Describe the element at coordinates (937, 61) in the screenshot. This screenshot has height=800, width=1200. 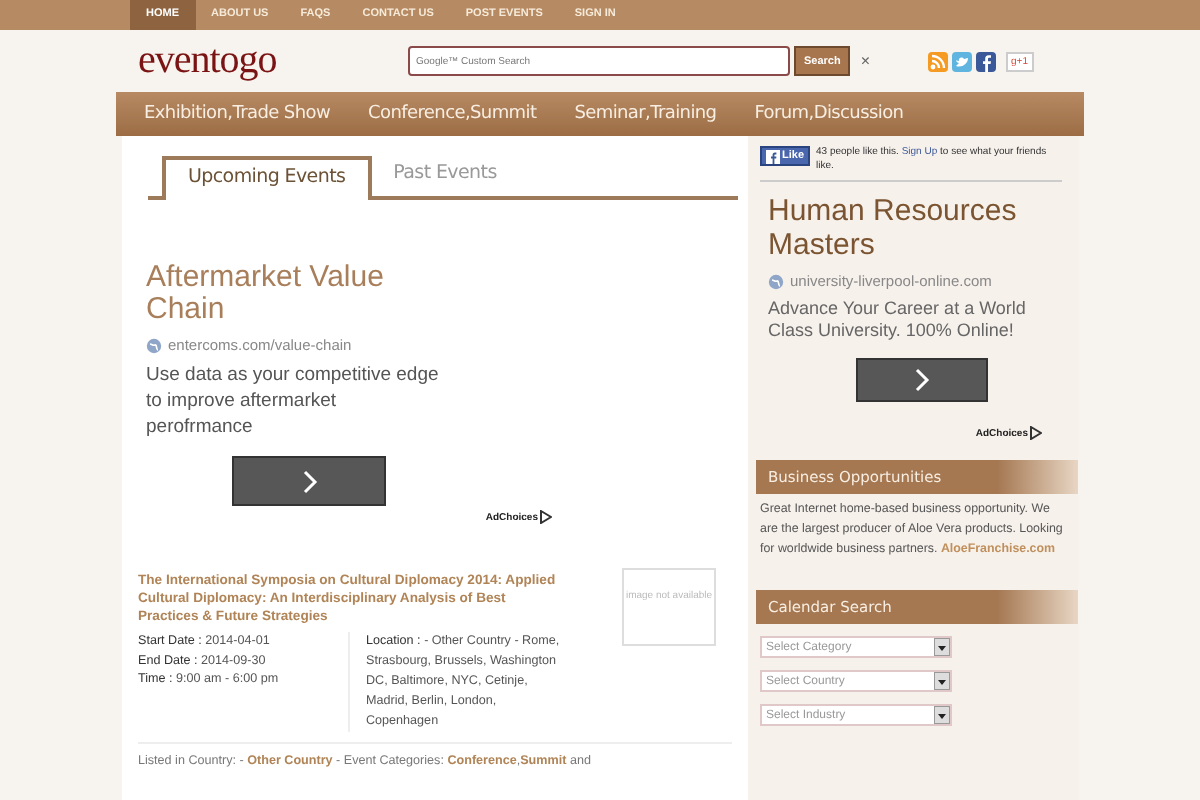
I see `rss-icon` at that location.